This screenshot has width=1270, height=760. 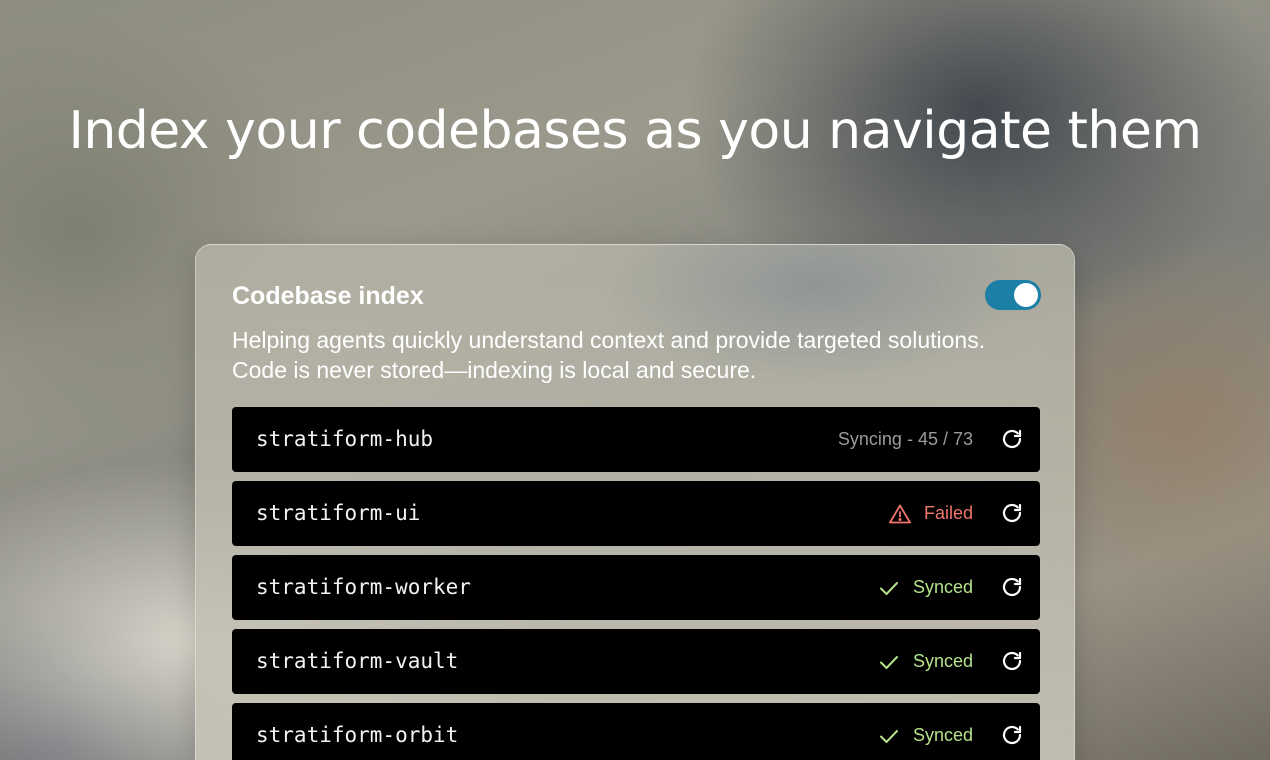 What do you see at coordinates (636, 439) in the screenshot?
I see `repo-row: stratiform-hub Syncing - 45 / 73` at bounding box center [636, 439].